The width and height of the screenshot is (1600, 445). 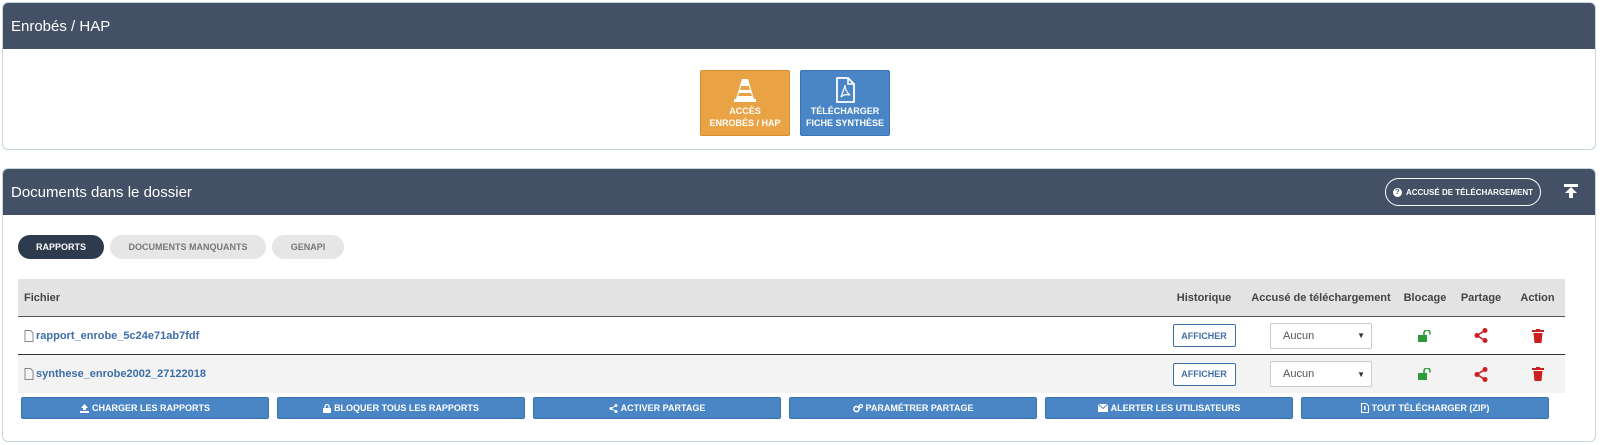 I want to click on tab-genapi: GENAPI, so click(x=308, y=247).